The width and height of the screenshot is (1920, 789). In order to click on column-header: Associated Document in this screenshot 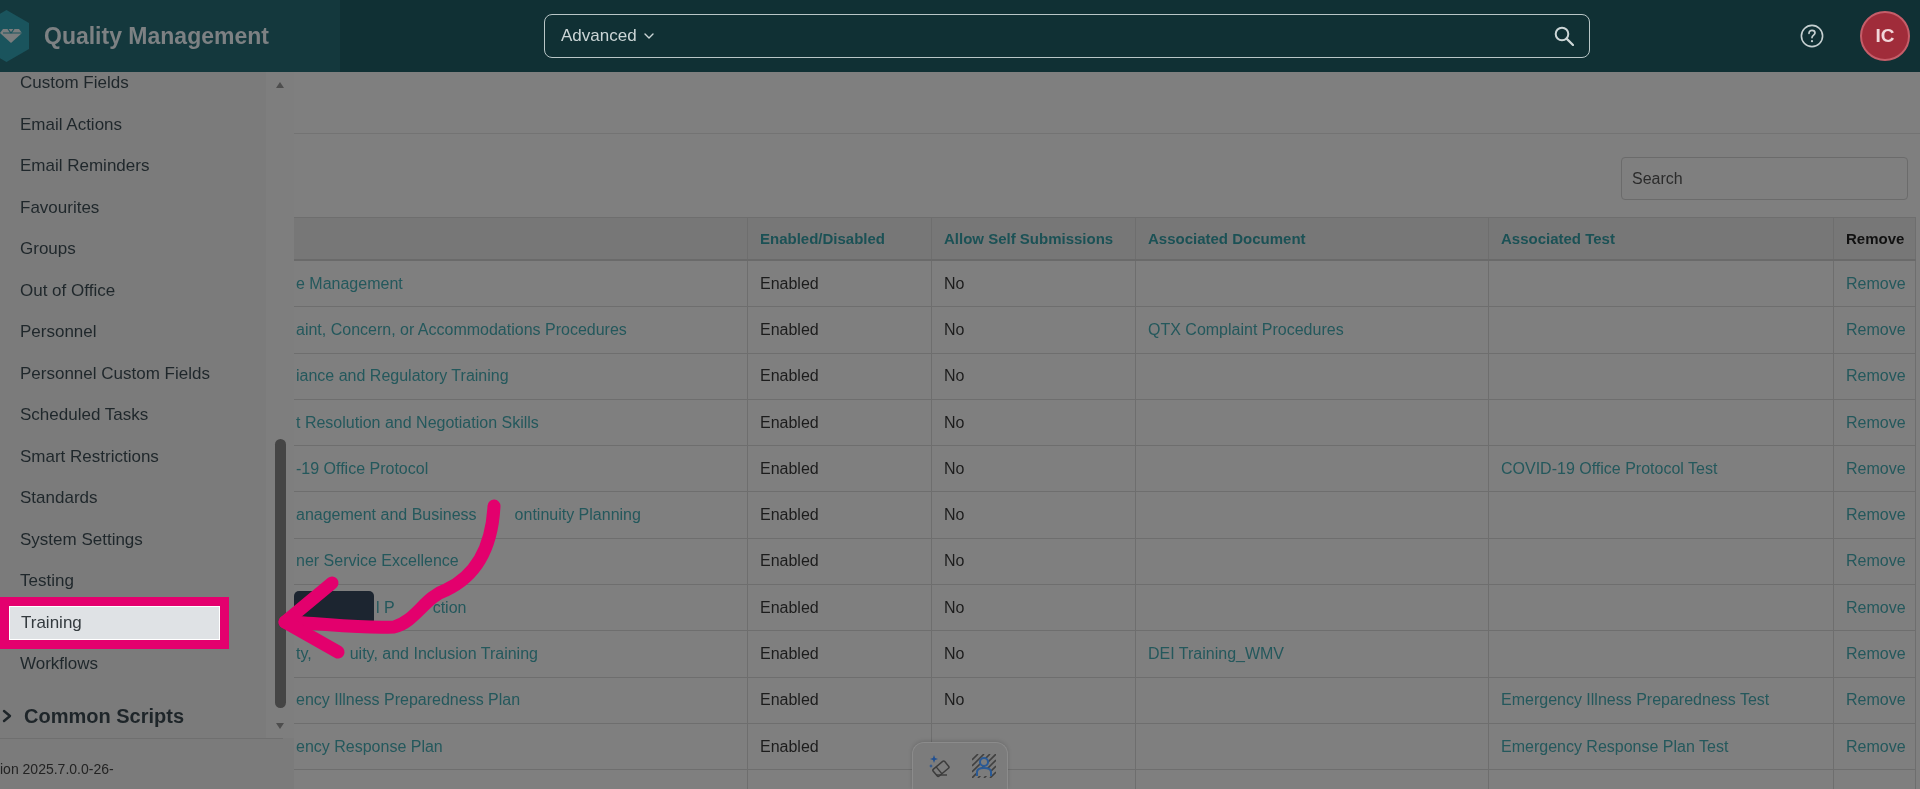, I will do `click(1227, 238)`.